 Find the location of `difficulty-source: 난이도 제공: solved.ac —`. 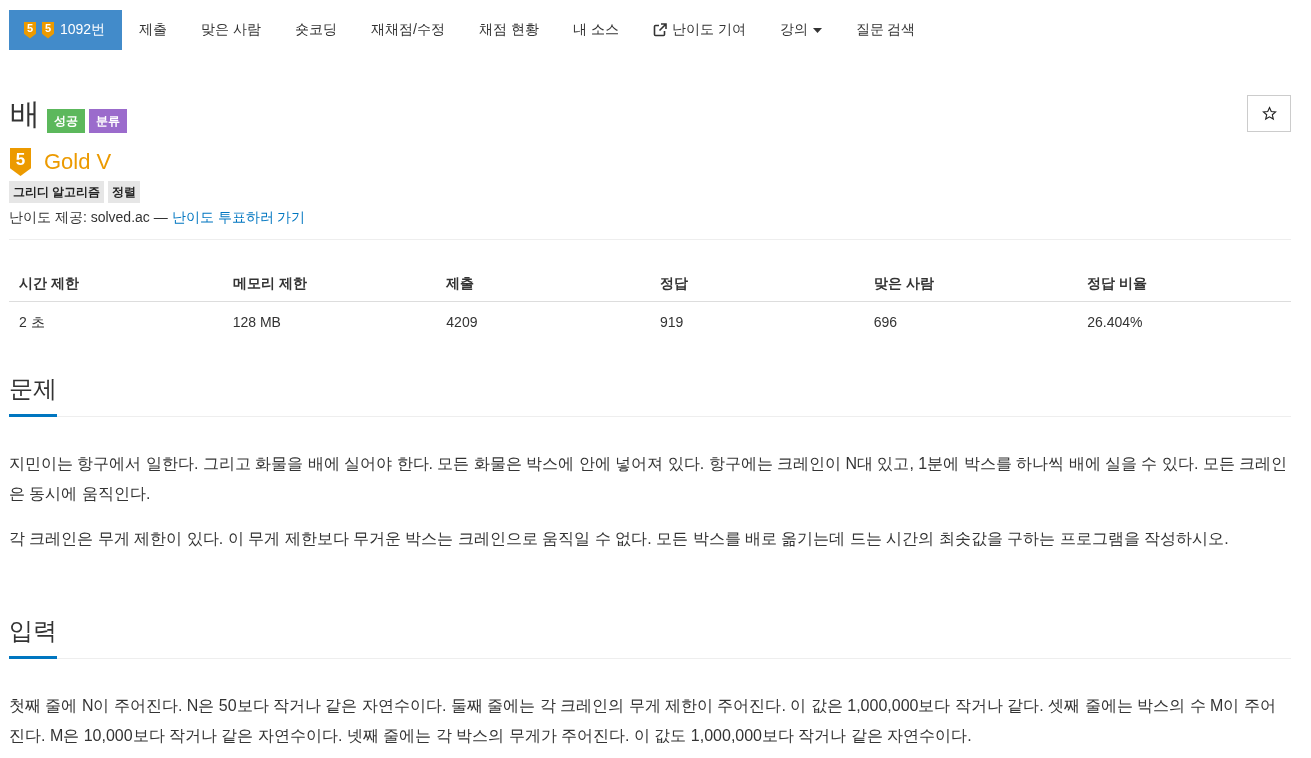

difficulty-source: 난이도 제공: solved.ac — is located at coordinates (88, 217).